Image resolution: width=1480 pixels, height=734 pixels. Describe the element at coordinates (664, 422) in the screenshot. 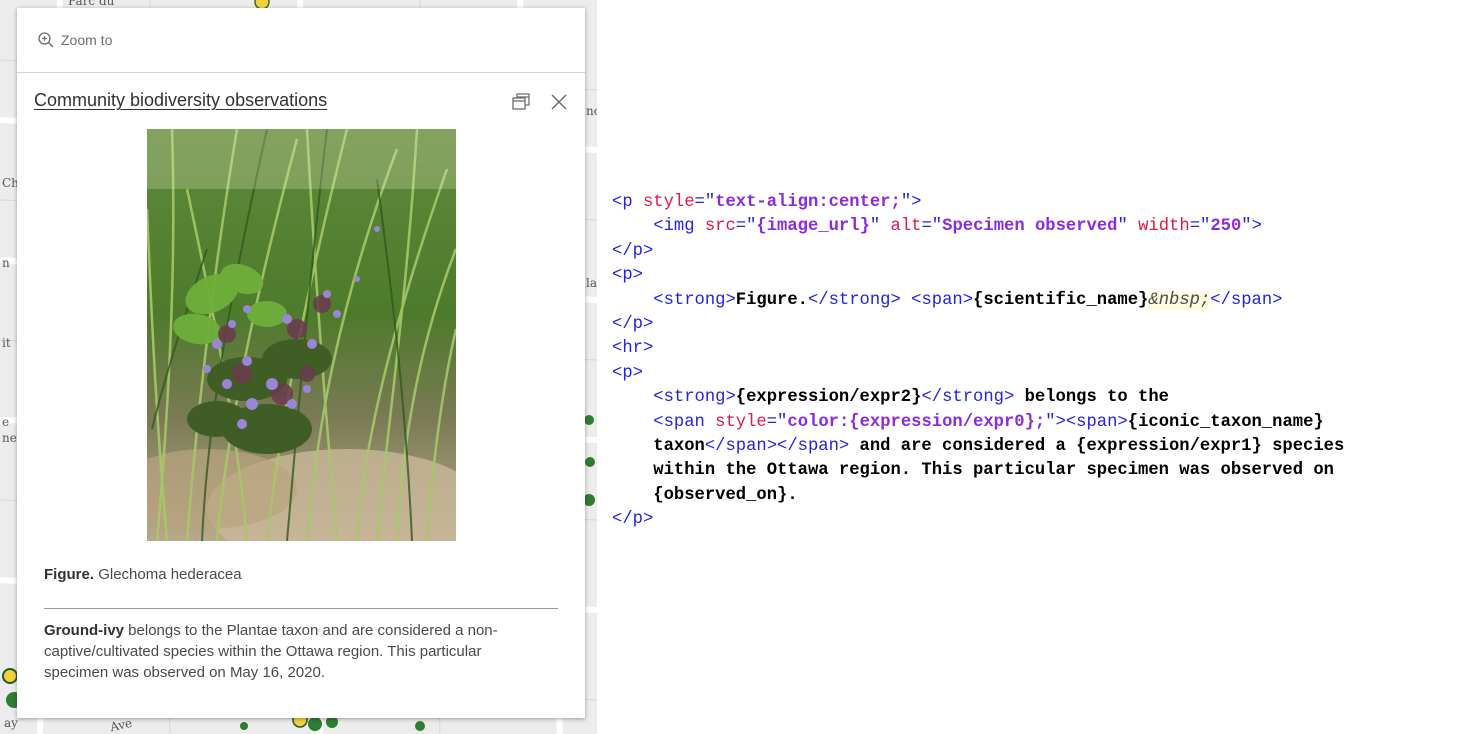

I see `code-token: <span` at that location.